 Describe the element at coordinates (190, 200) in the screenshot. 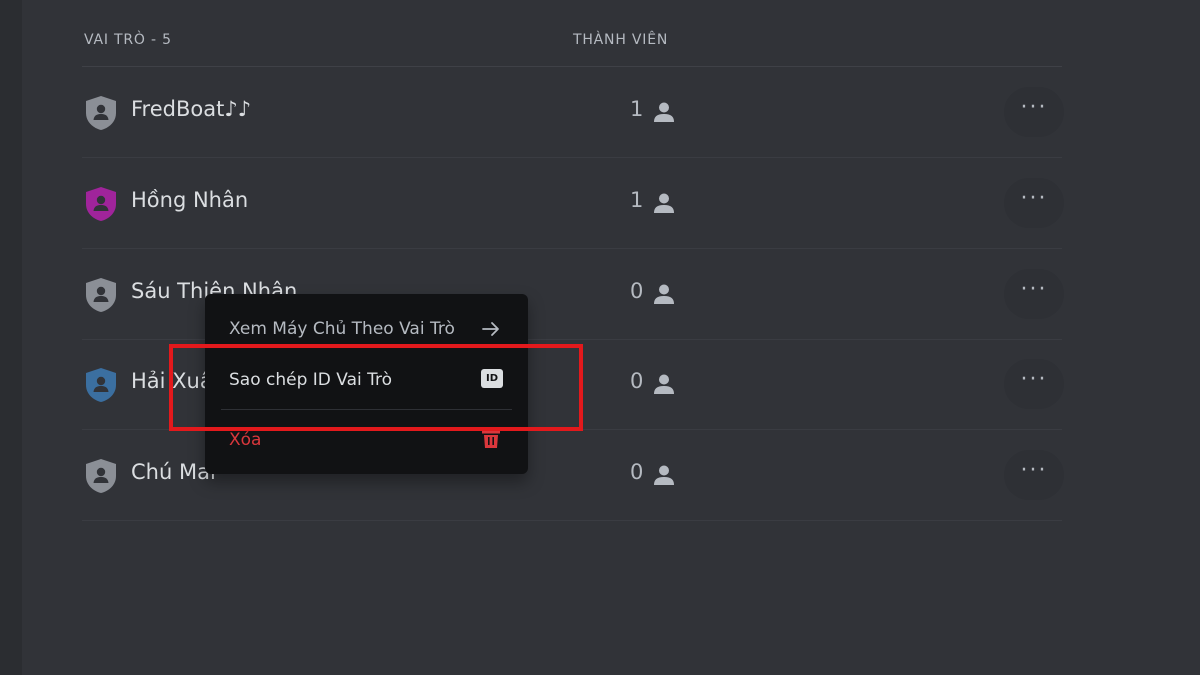

I see `role-name: Hồng Nhân` at that location.